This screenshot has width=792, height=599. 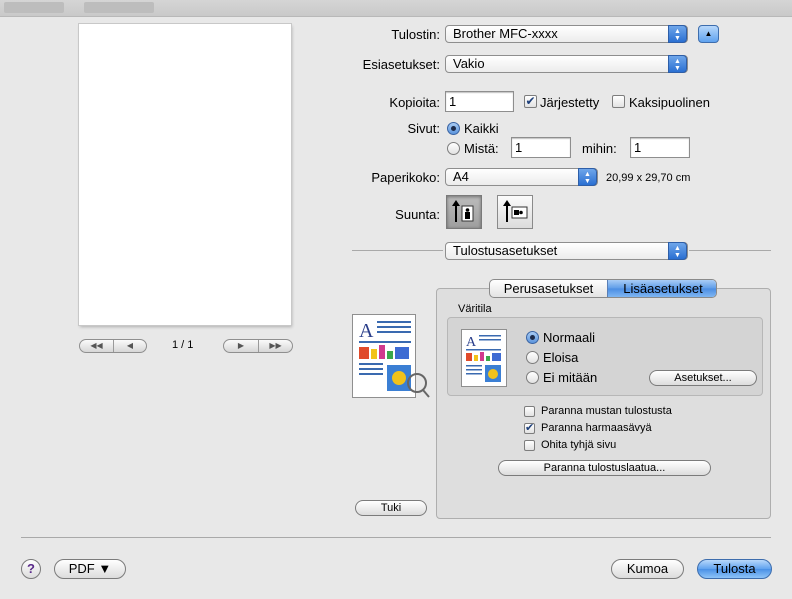 What do you see at coordinates (185, 174) in the screenshot?
I see `page-preview` at bounding box center [185, 174].